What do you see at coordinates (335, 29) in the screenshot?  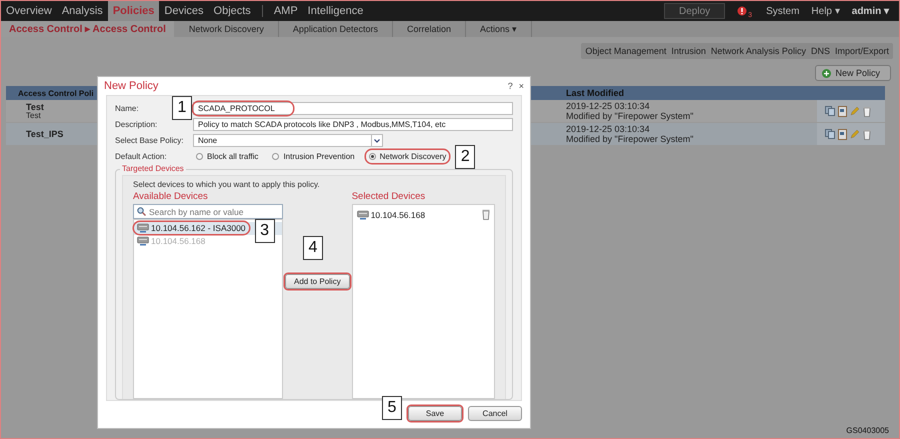 I see `sub-tab: Application Detectors` at bounding box center [335, 29].